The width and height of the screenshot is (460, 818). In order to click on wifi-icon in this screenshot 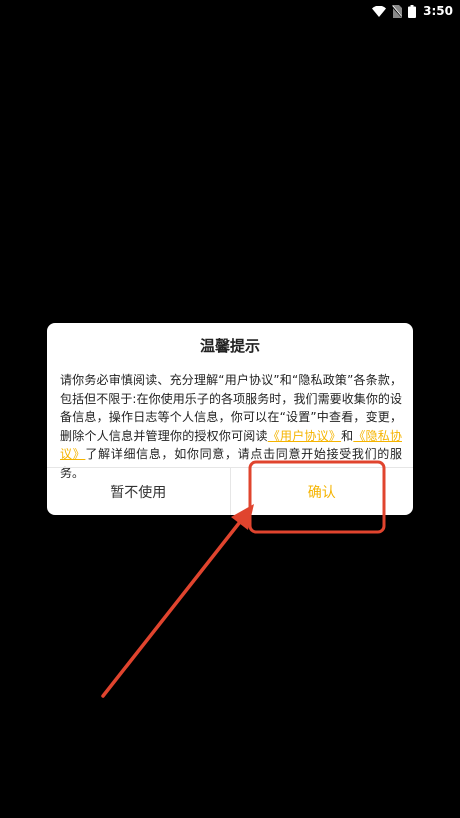, I will do `click(379, 11)`.